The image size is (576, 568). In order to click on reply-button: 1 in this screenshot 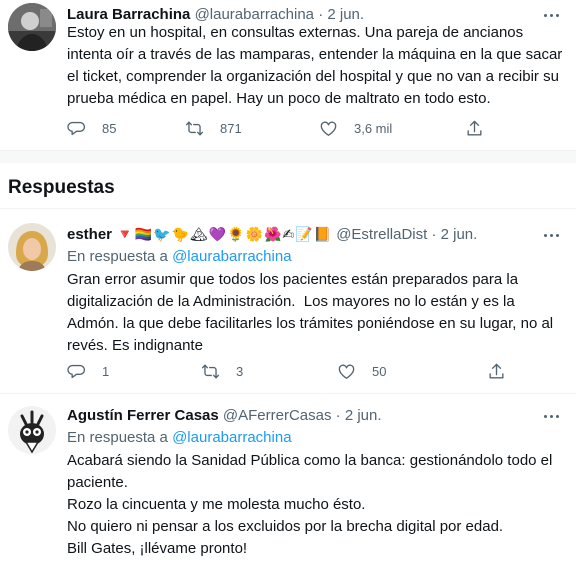, I will do `click(134, 371)`.